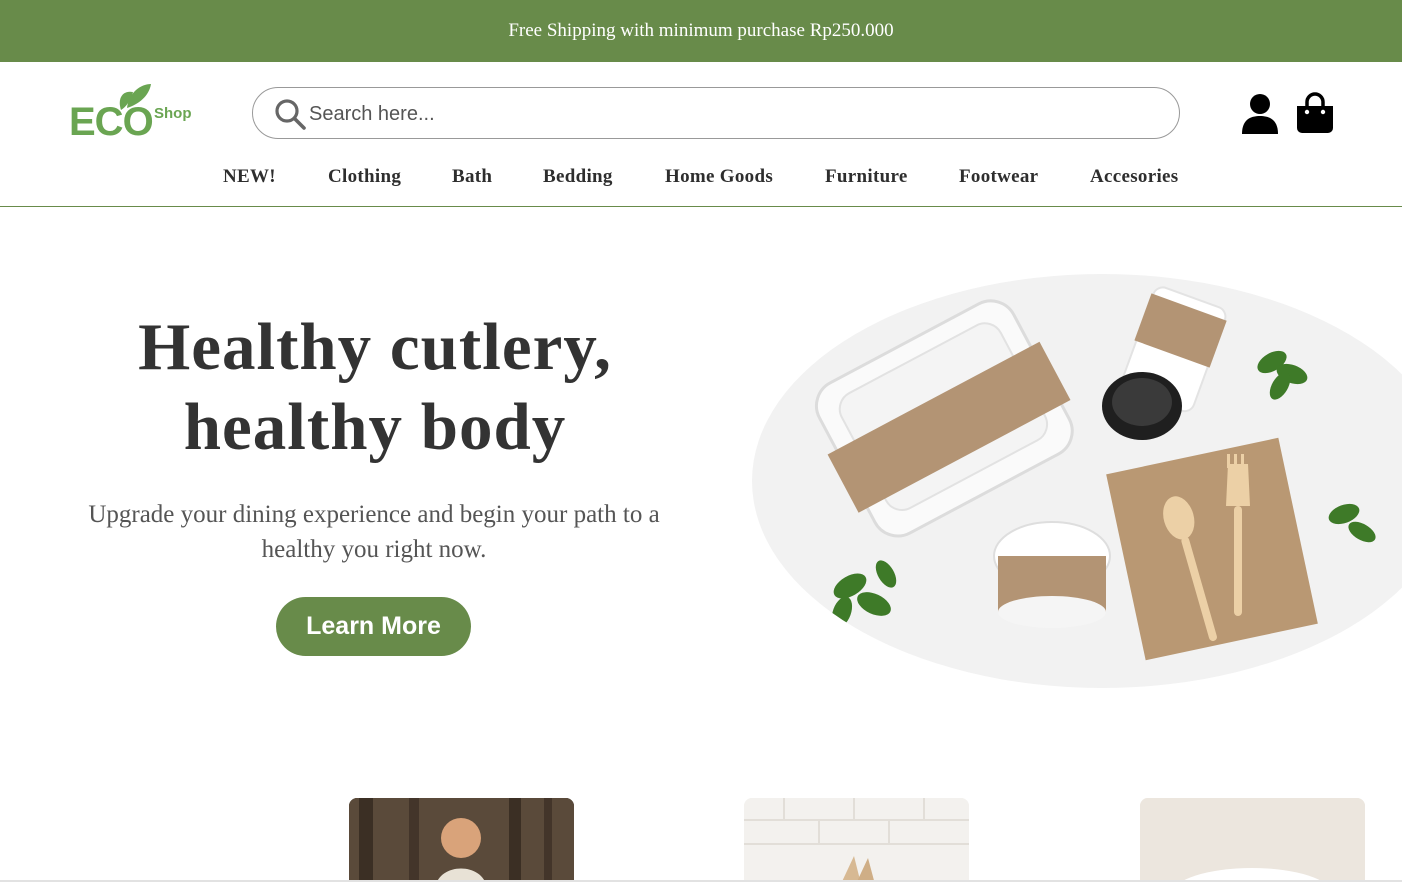  What do you see at coordinates (578, 177) in the screenshot?
I see `nav-item-bedding: Bedding` at bounding box center [578, 177].